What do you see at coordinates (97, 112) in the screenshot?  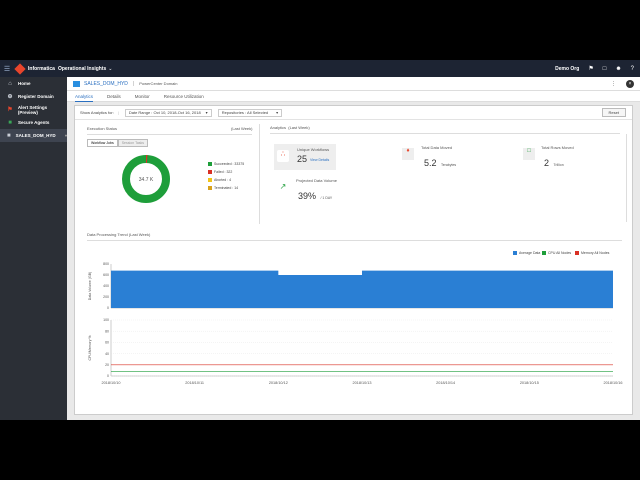 I see `filter-label: Show Analytics for:` at bounding box center [97, 112].